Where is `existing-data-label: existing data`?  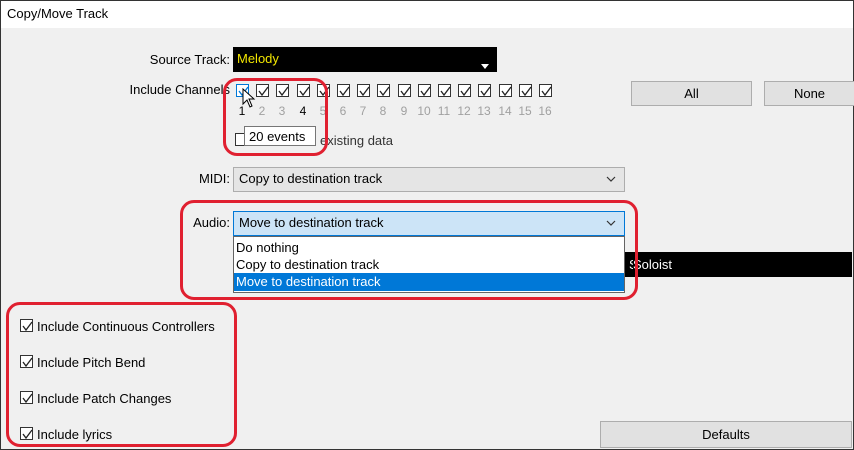 existing-data-label: existing data is located at coordinates (356, 140).